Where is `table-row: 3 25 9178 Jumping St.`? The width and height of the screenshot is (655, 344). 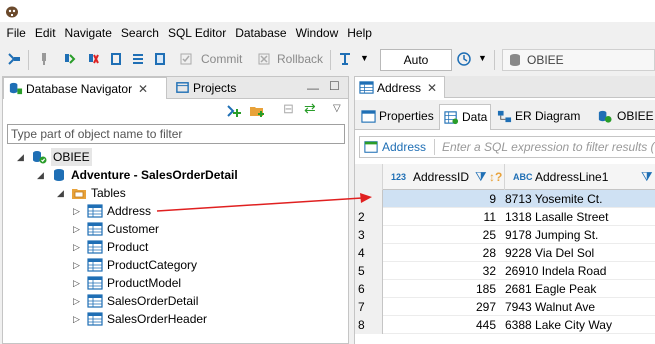 table-row: 3 25 9178 Jumping St. is located at coordinates (505, 235).